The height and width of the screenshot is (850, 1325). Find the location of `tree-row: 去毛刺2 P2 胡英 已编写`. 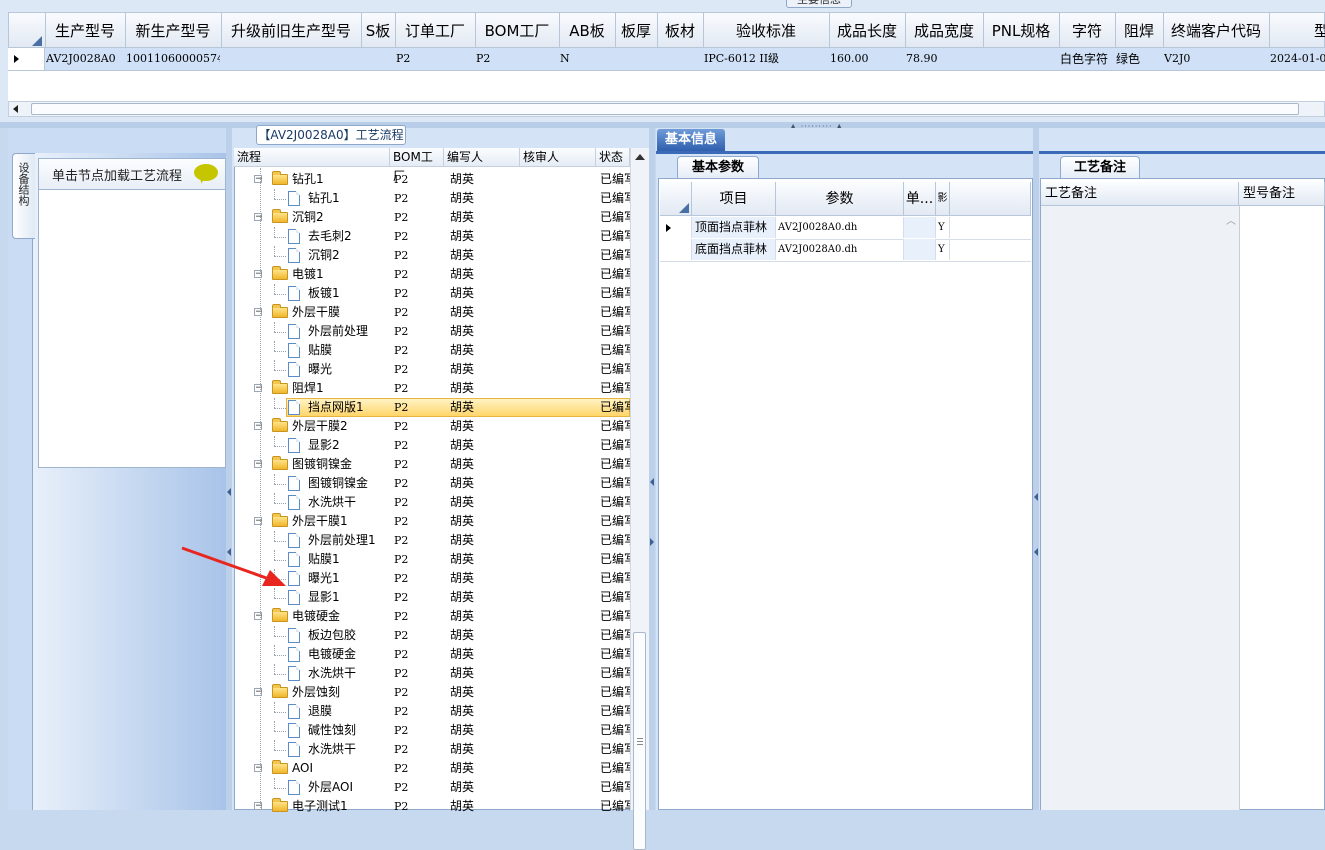

tree-row: 去毛刺2 P2 胡英 已编写 is located at coordinates (432, 236).